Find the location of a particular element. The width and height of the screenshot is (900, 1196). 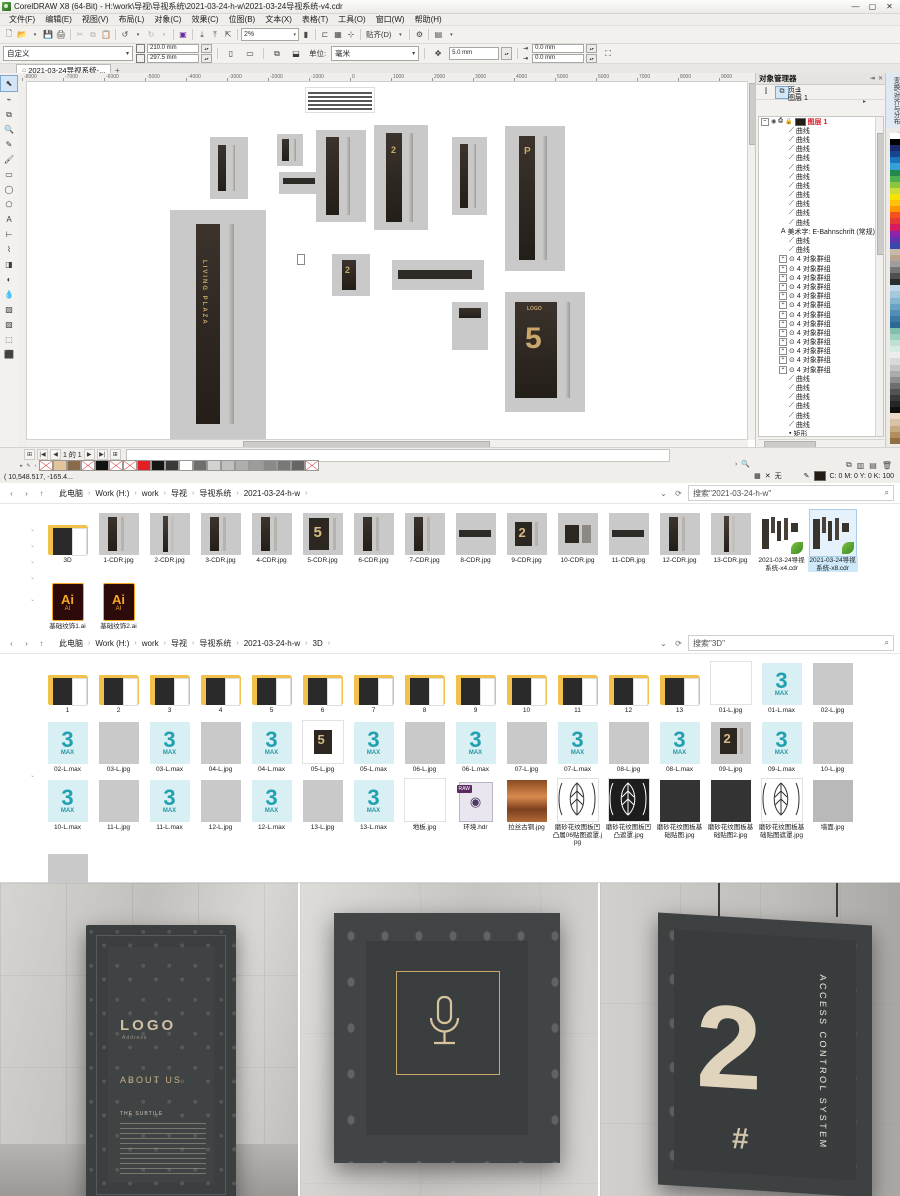

file-item: 磨砂花纹图板凹凸遮罩.jpg is located at coordinates (628, 812).